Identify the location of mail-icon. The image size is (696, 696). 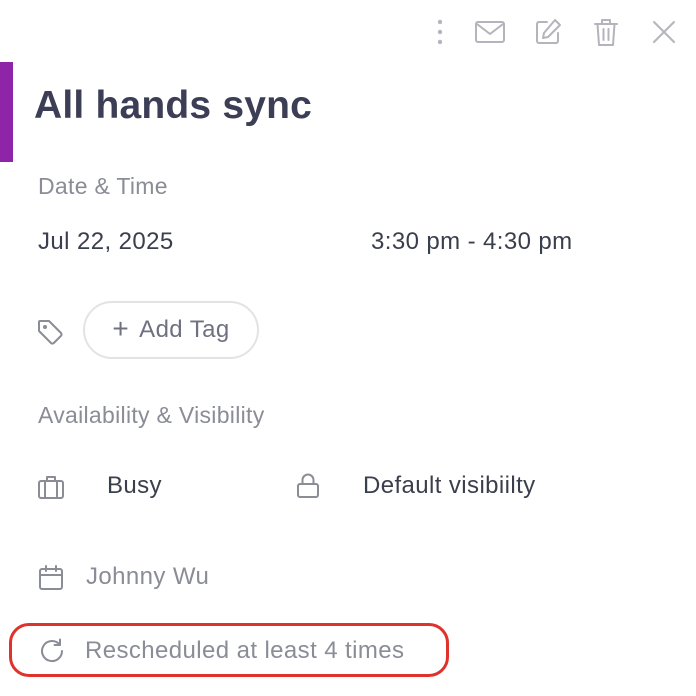
(490, 32).